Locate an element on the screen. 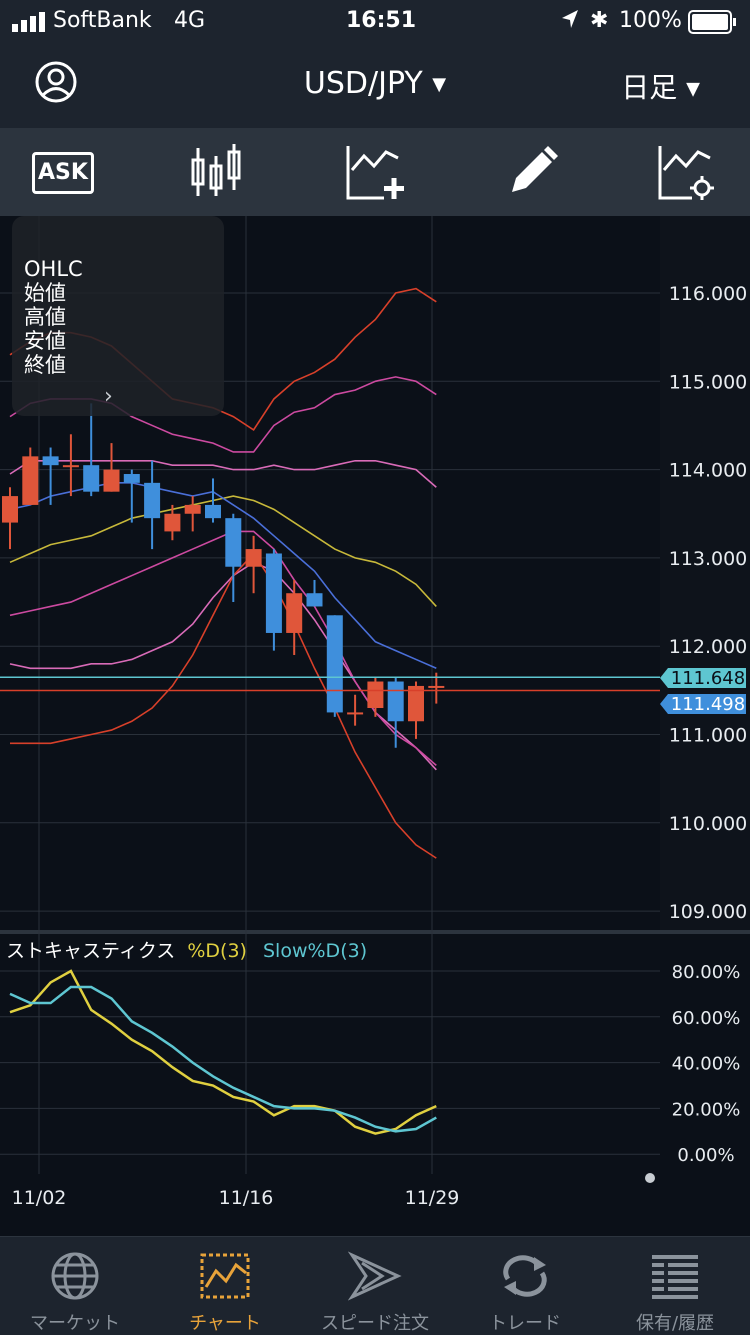 Image resolution: width=750 pixels, height=1335 pixels. chart-icon is located at coordinates (225, 1276).